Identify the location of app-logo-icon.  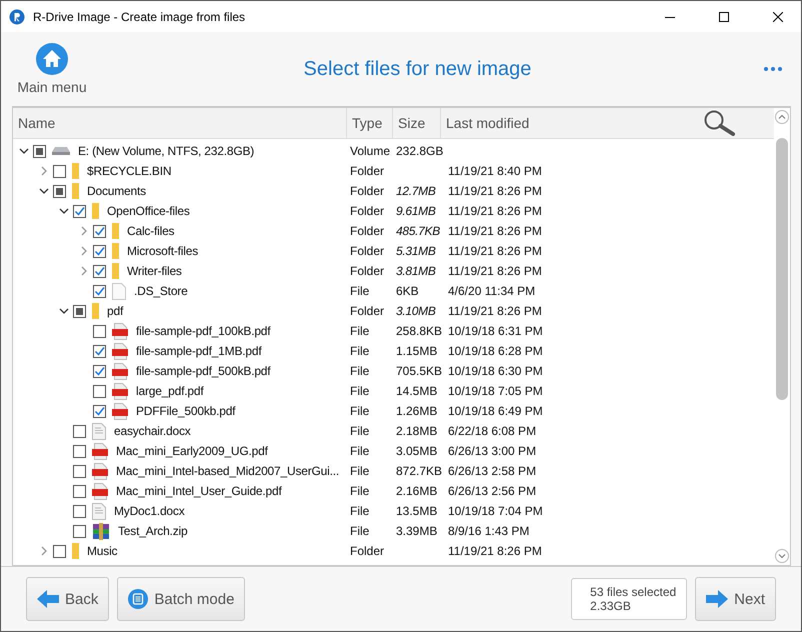
(17, 16).